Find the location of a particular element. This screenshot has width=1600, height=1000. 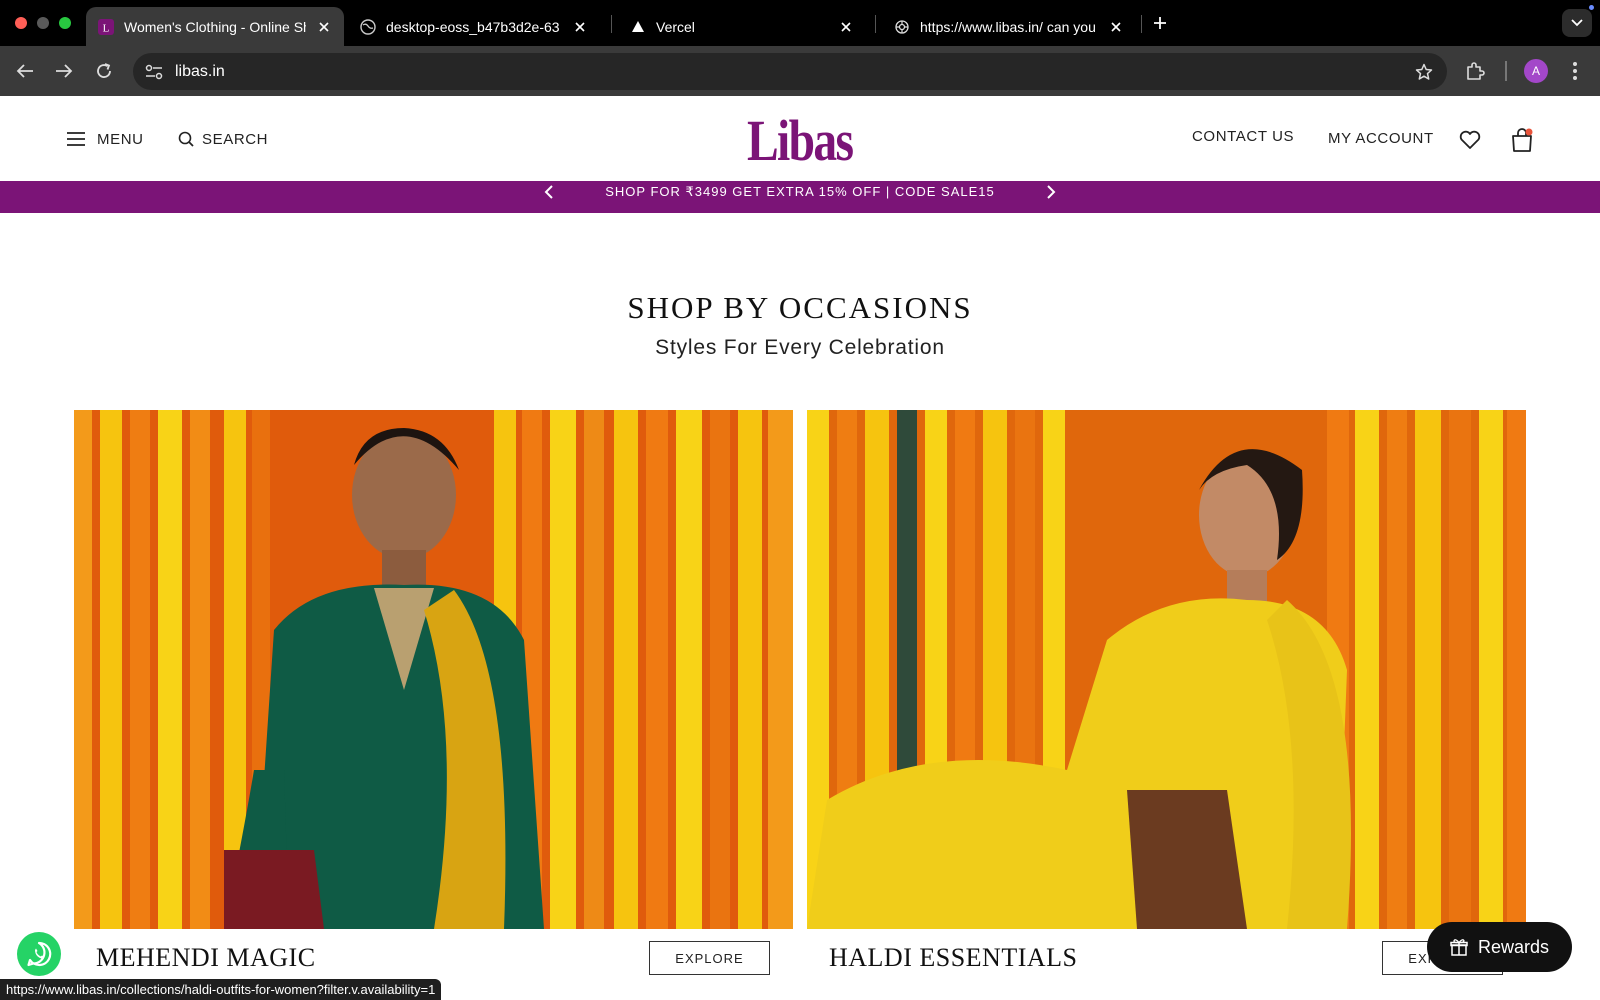

tab-title: Women's Clothing - Online Sh is located at coordinates (215, 26).